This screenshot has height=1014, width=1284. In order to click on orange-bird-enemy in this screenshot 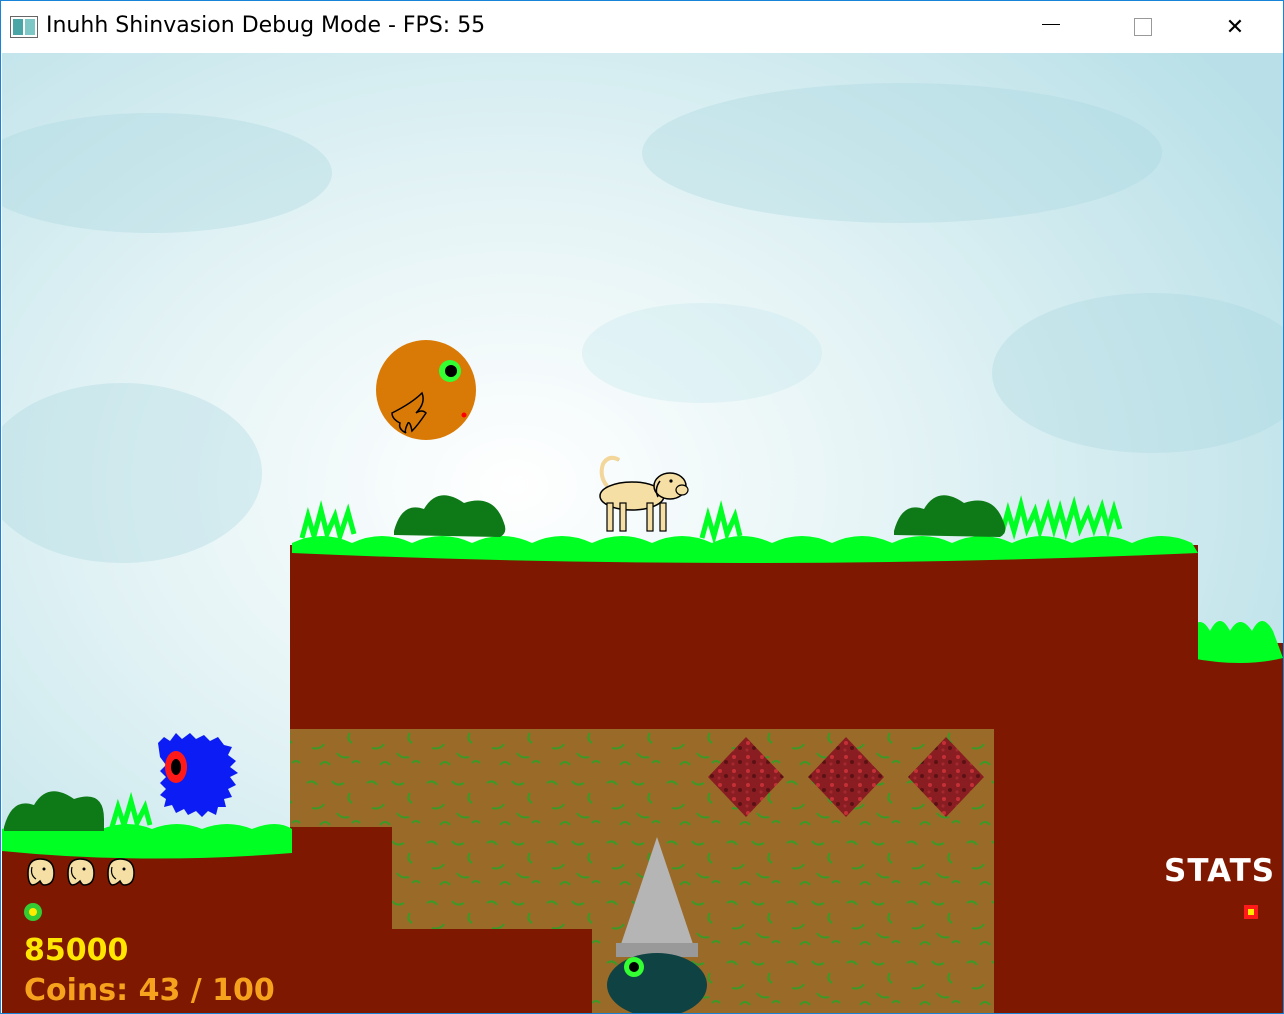, I will do `click(426, 390)`.